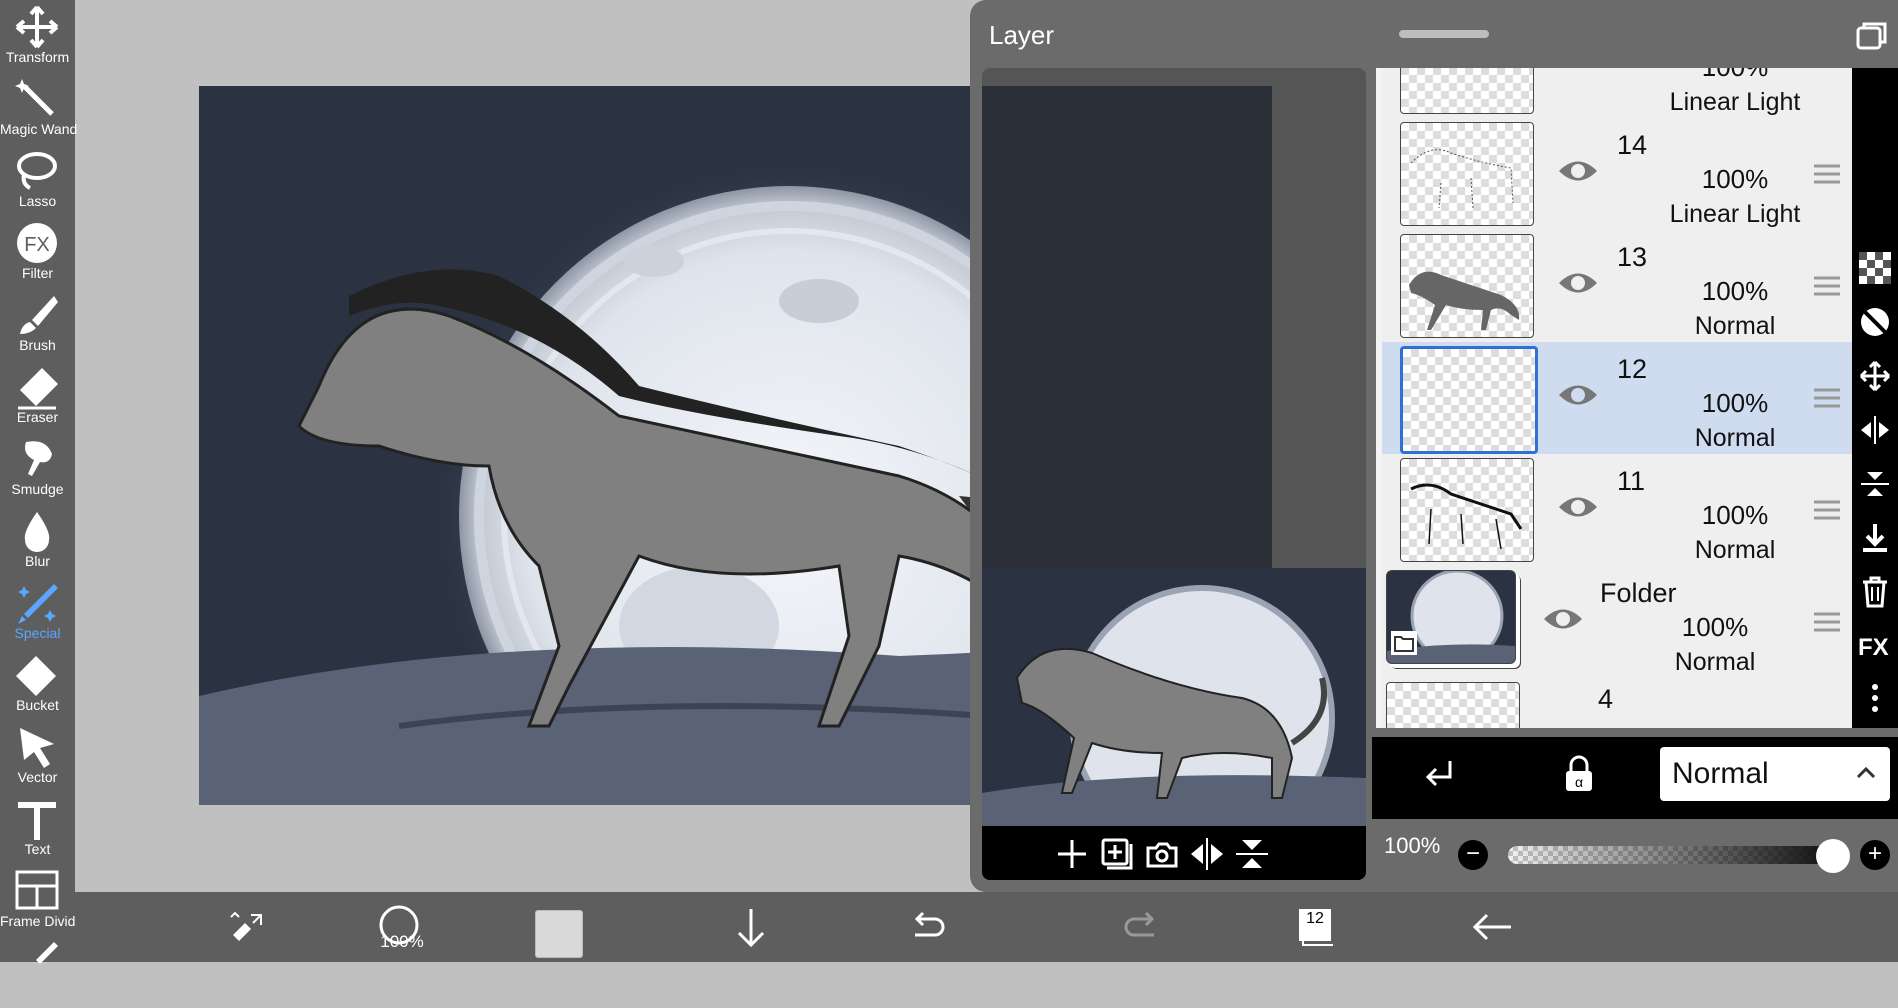 Image resolution: width=1898 pixels, height=1008 pixels. What do you see at coordinates (1620, 399) in the screenshot?
I see `layer-row-selected: 12 100% Normal` at bounding box center [1620, 399].